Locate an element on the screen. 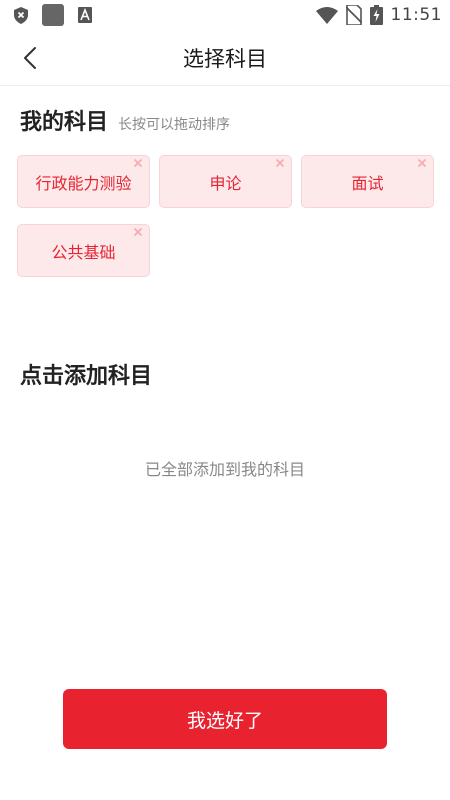  nav-bar: 选择科目 is located at coordinates (225, 58).